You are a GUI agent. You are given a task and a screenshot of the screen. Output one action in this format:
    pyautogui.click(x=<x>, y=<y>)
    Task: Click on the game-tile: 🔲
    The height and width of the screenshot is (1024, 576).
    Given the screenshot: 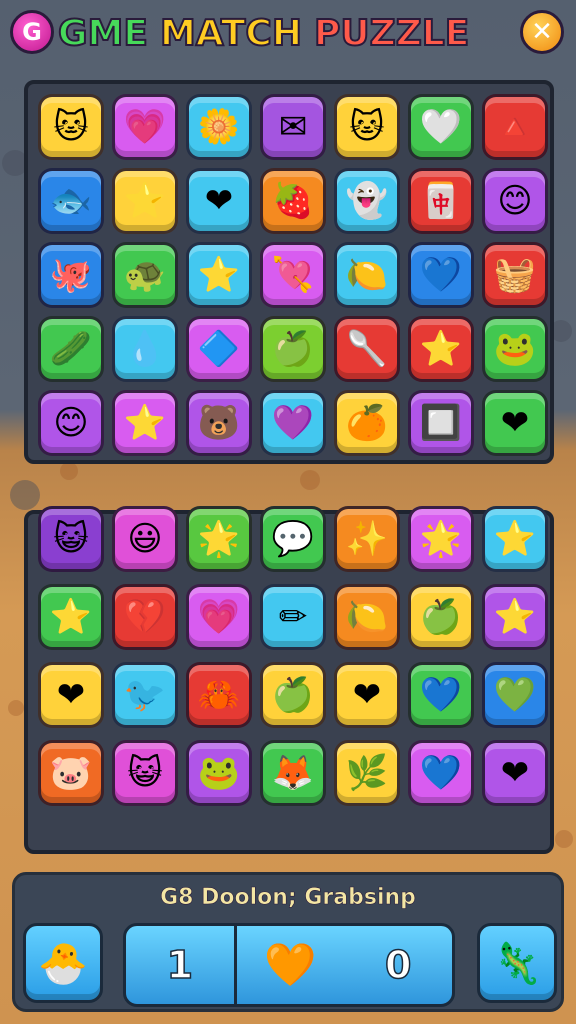 What is the action you would take?
    pyautogui.click(x=441, y=423)
    